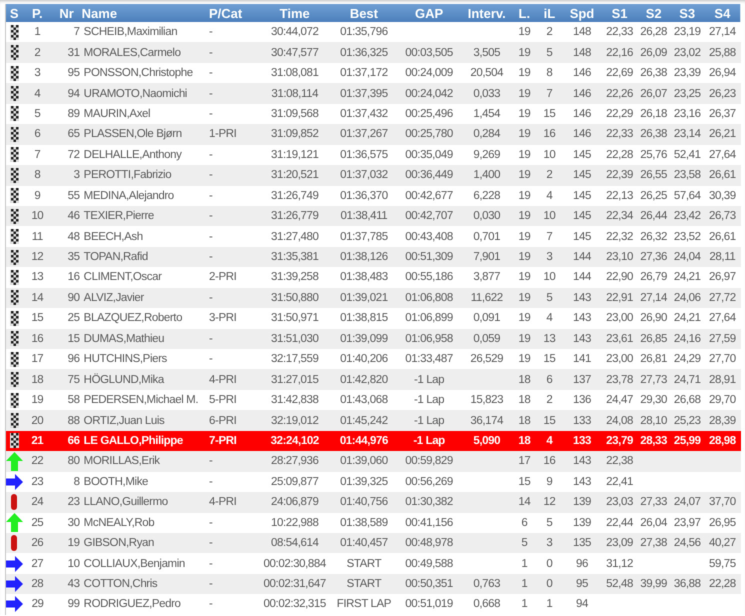  Describe the element at coordinates (582, 543) in the screenshot. I see `table-cell: 135` at that location.